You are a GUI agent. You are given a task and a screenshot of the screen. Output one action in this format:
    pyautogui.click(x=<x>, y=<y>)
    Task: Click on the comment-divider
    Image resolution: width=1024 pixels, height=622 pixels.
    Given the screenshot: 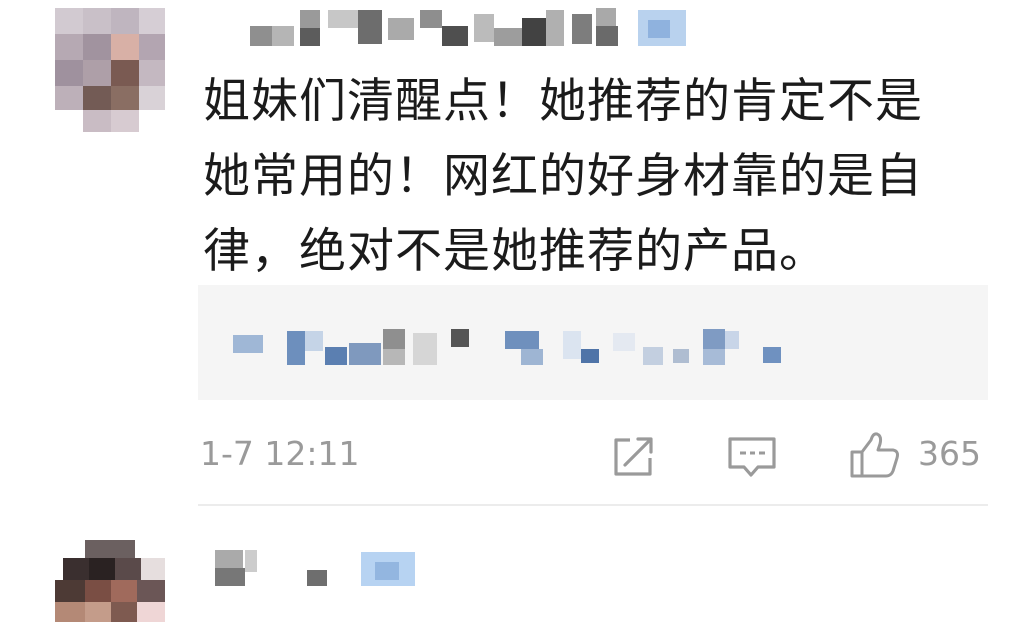 What is the action you would take?
    pyautogui.click(x=593, y=505)
    